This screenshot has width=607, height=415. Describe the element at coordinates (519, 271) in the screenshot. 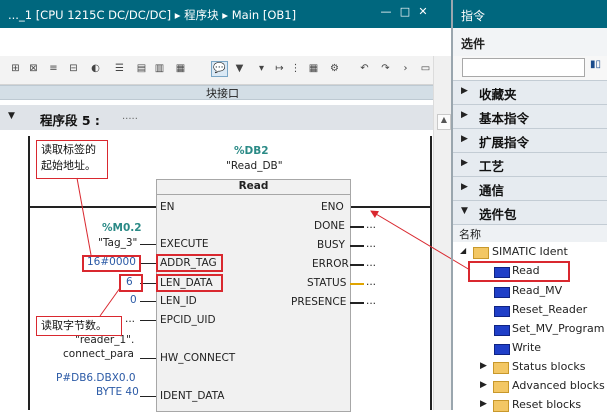

I see `read-item-highlight` at that location.